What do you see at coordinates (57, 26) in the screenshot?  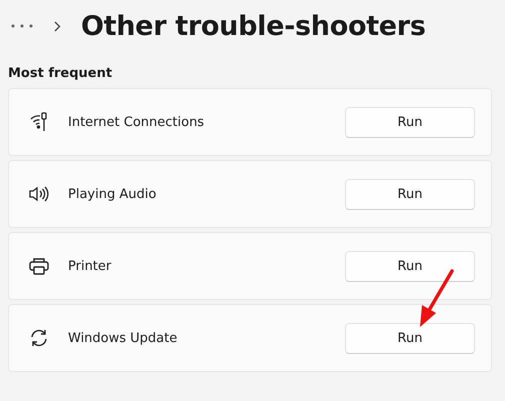 I see `chevron-icon` at bounding box center [57, 26].